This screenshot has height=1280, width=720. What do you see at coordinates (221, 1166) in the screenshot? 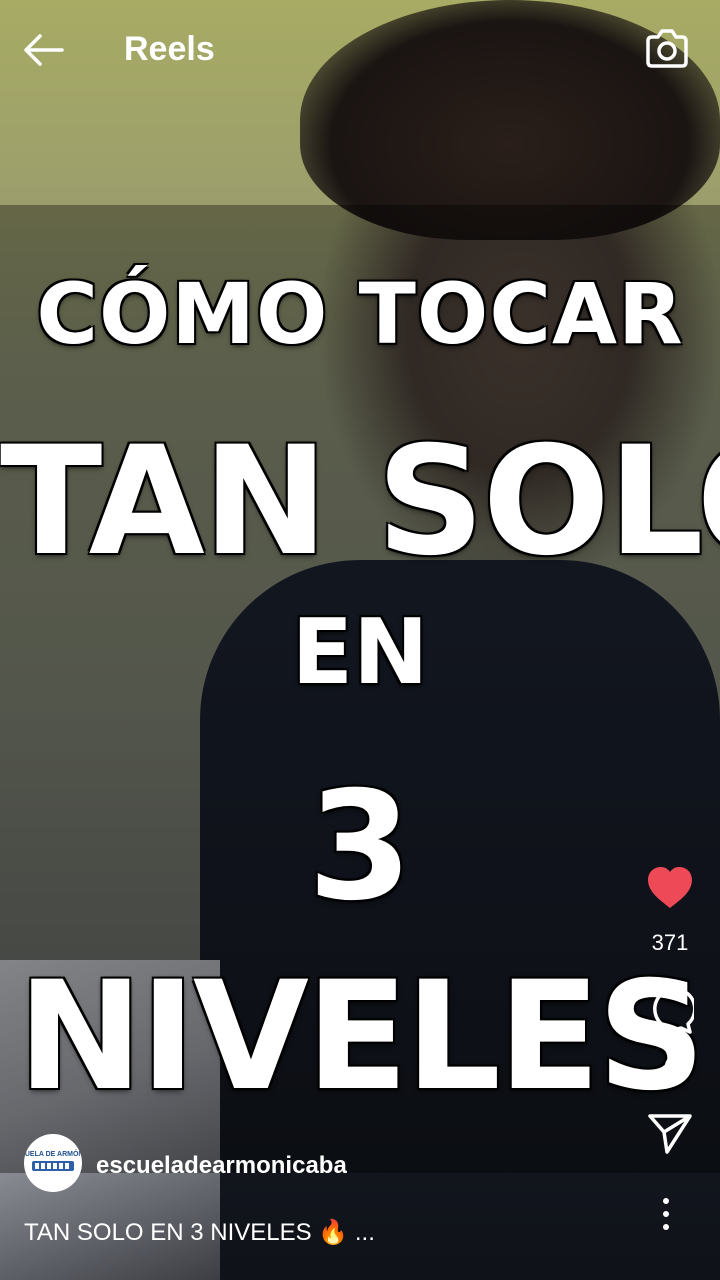
I see `username: escueladearmonicaba` at bounding box center [221, 1166].